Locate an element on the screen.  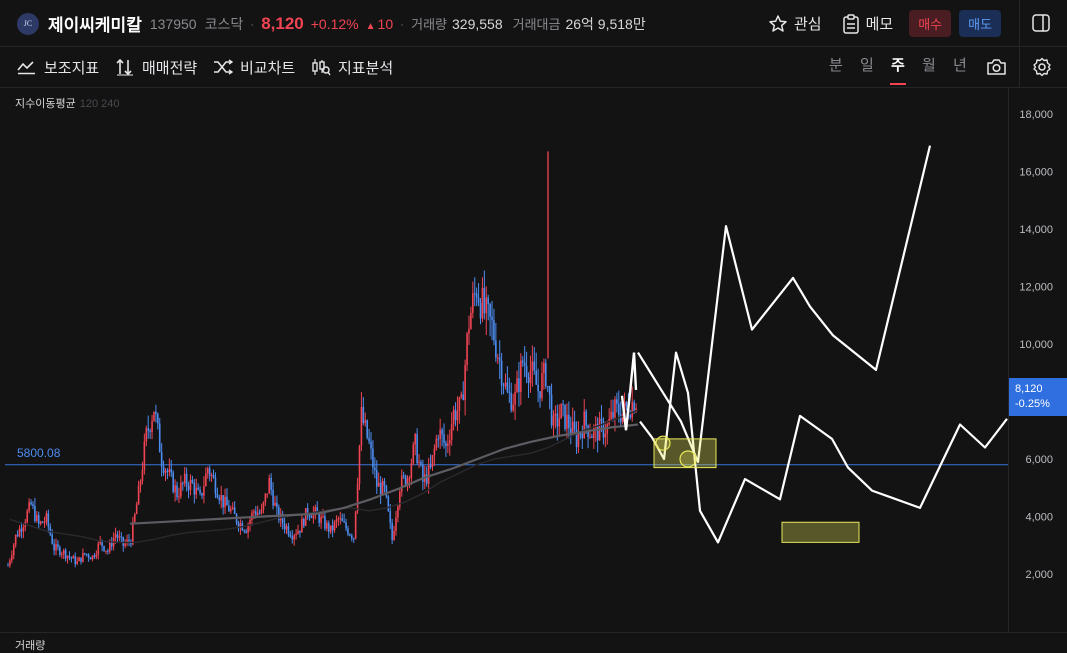
strategy-label: 매매전략 is located at coordinates (170, 68).